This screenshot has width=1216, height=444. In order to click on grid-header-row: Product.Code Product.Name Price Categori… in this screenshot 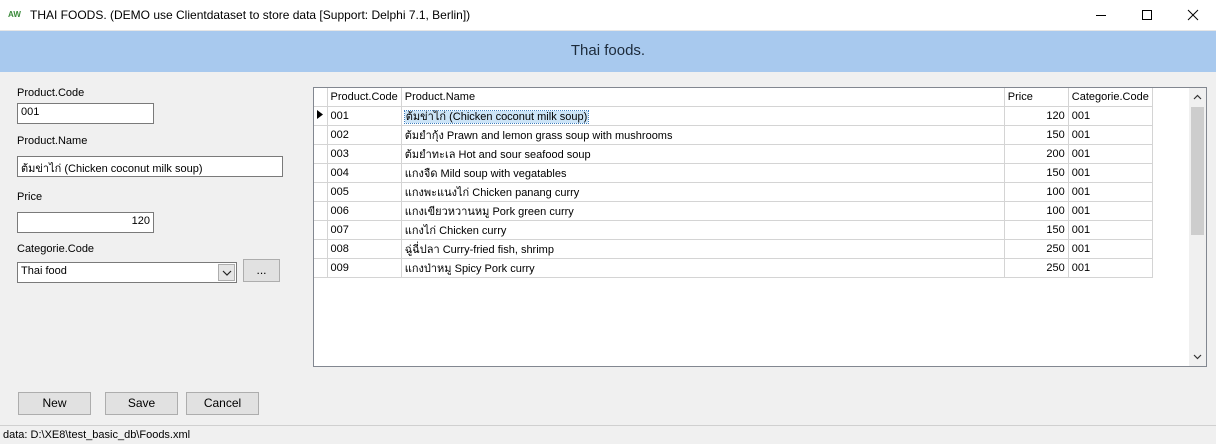, I will do `click(733, 97)`.